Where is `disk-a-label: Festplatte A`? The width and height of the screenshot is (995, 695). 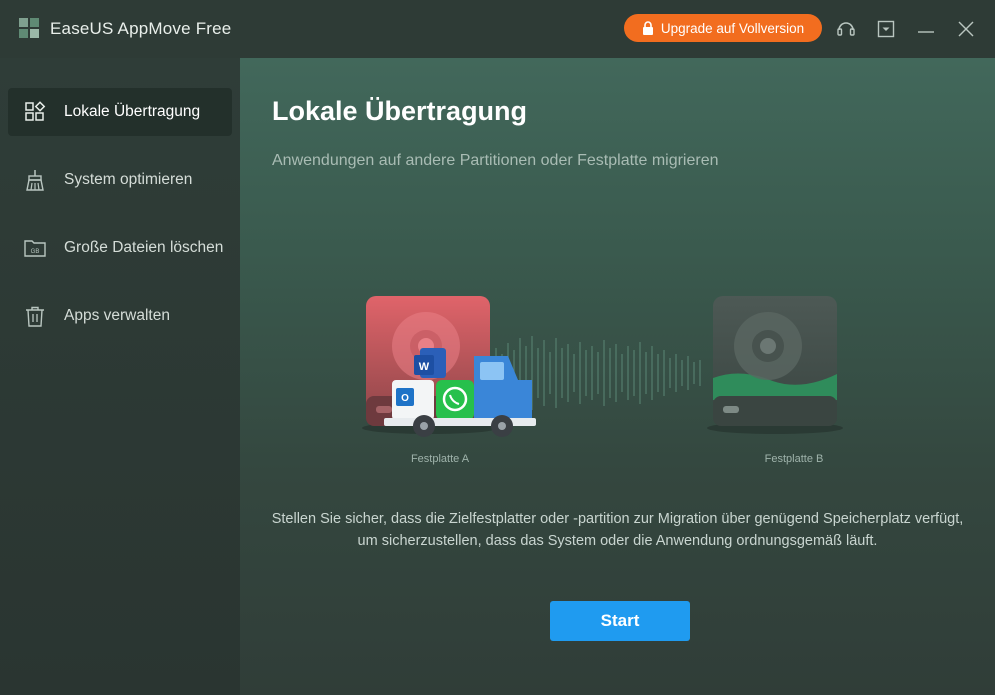 disk-a-label: Festplatte A is located at coordinates (440, 459).